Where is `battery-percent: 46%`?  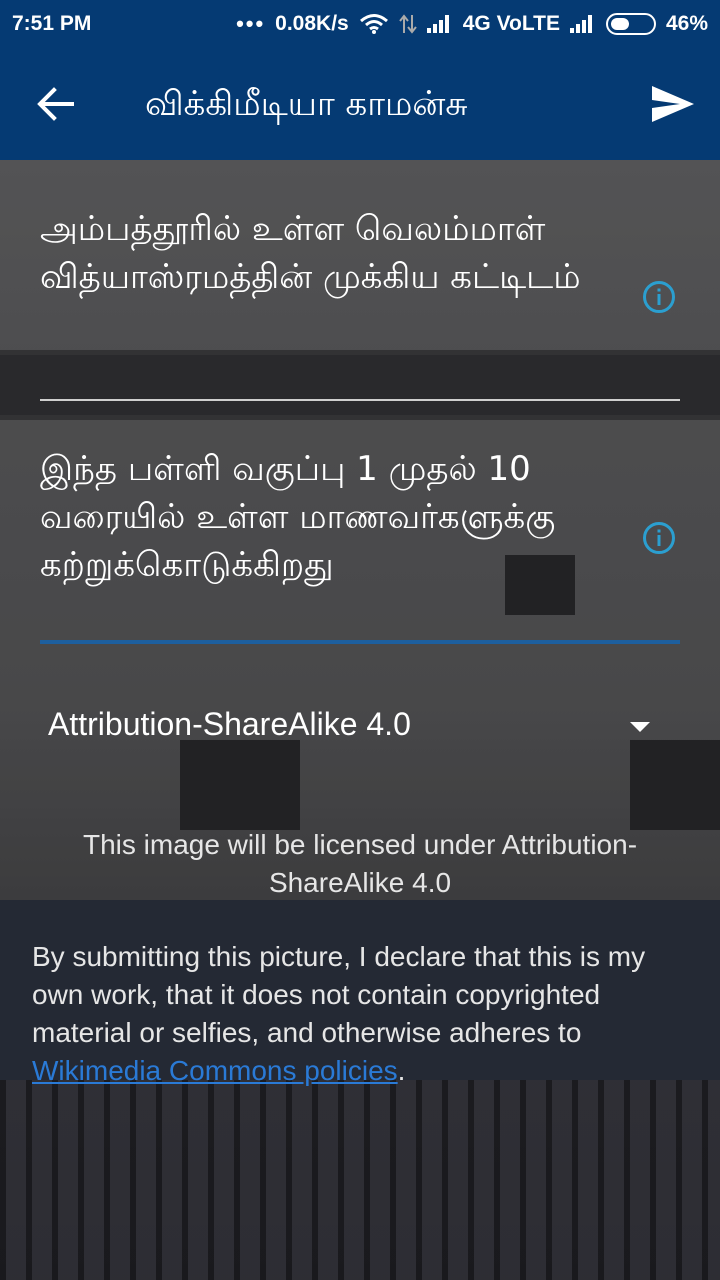
battery-percent: 46% is located at coordinates (686, 23).